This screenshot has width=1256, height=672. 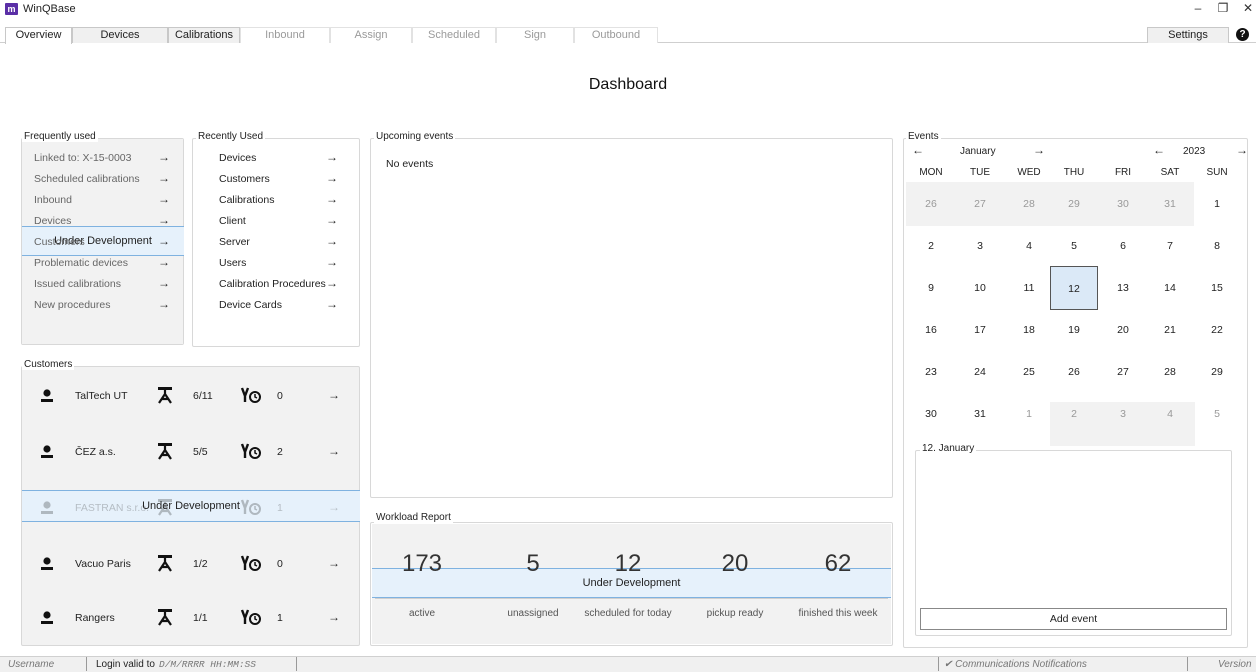 I want to click on restore-button: ❐, so click(x=1223, y=8).